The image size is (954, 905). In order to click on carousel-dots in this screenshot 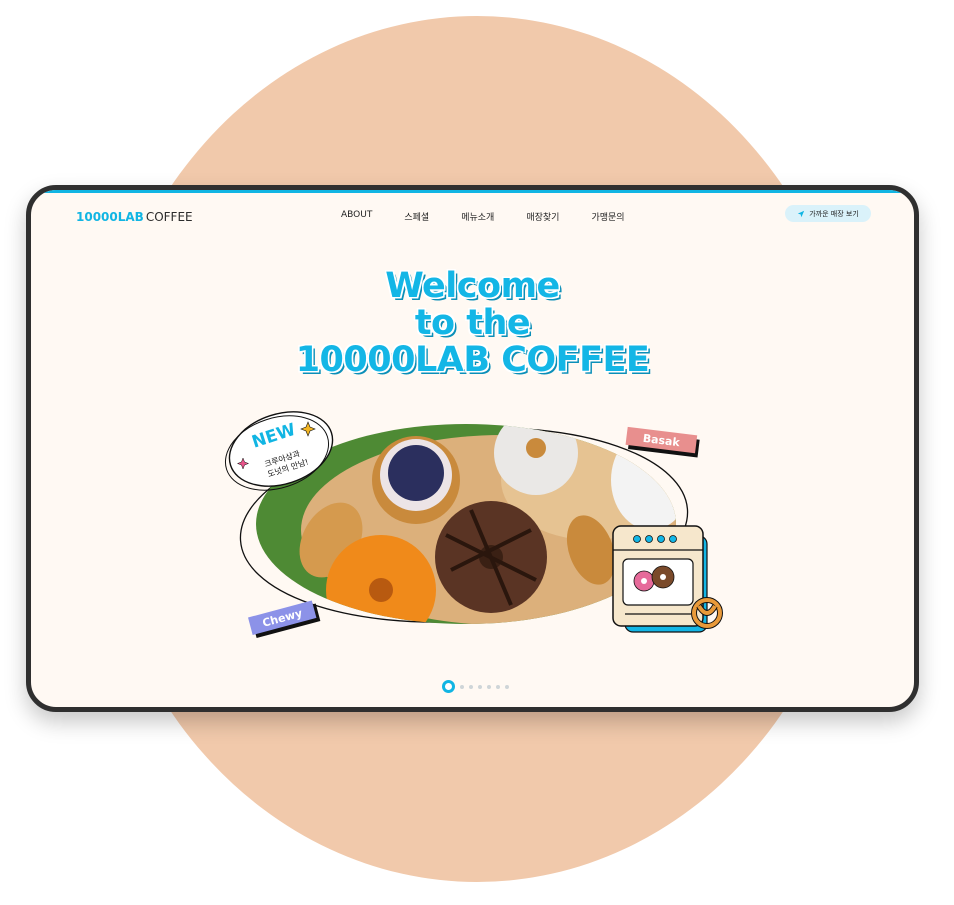, I will do `click(478, 686)`.